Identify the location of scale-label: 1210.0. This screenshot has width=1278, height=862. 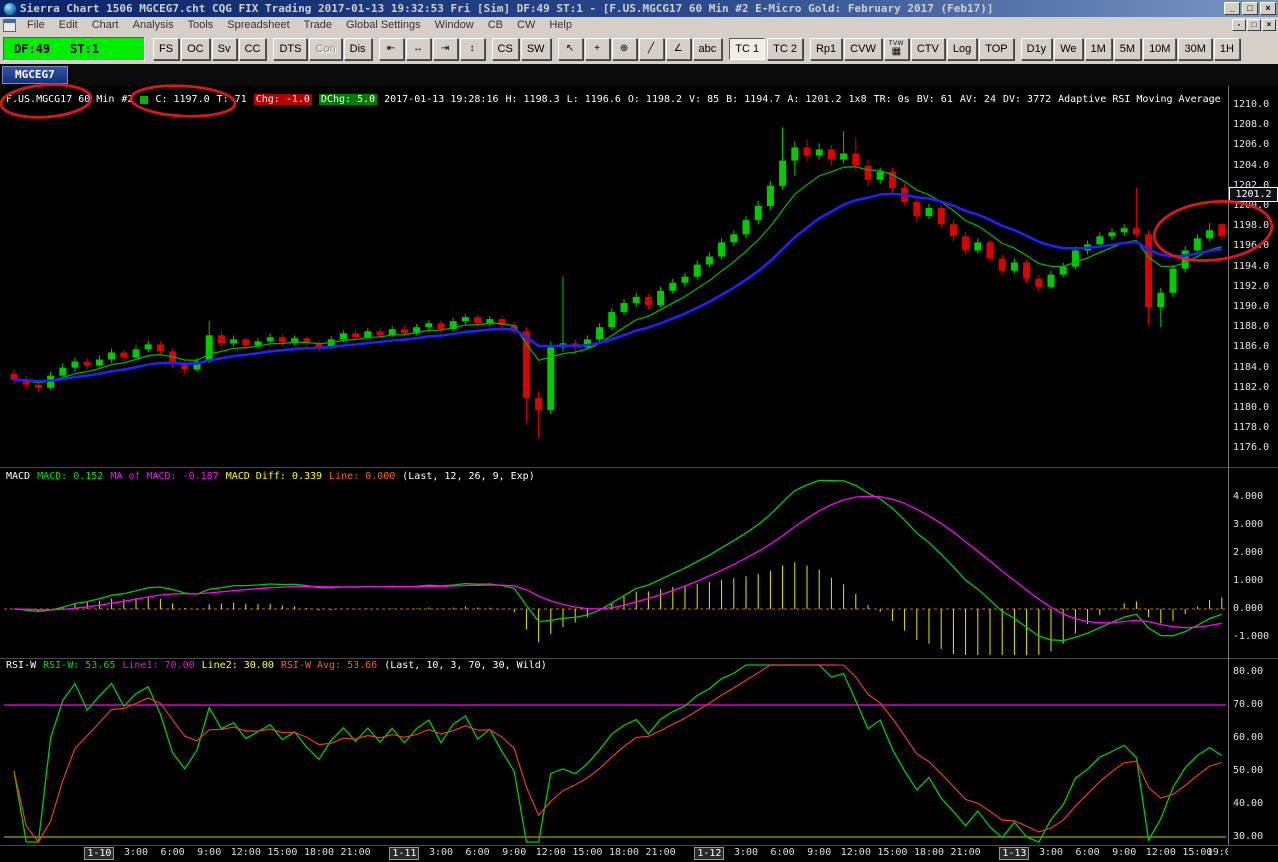
(1251, 104).